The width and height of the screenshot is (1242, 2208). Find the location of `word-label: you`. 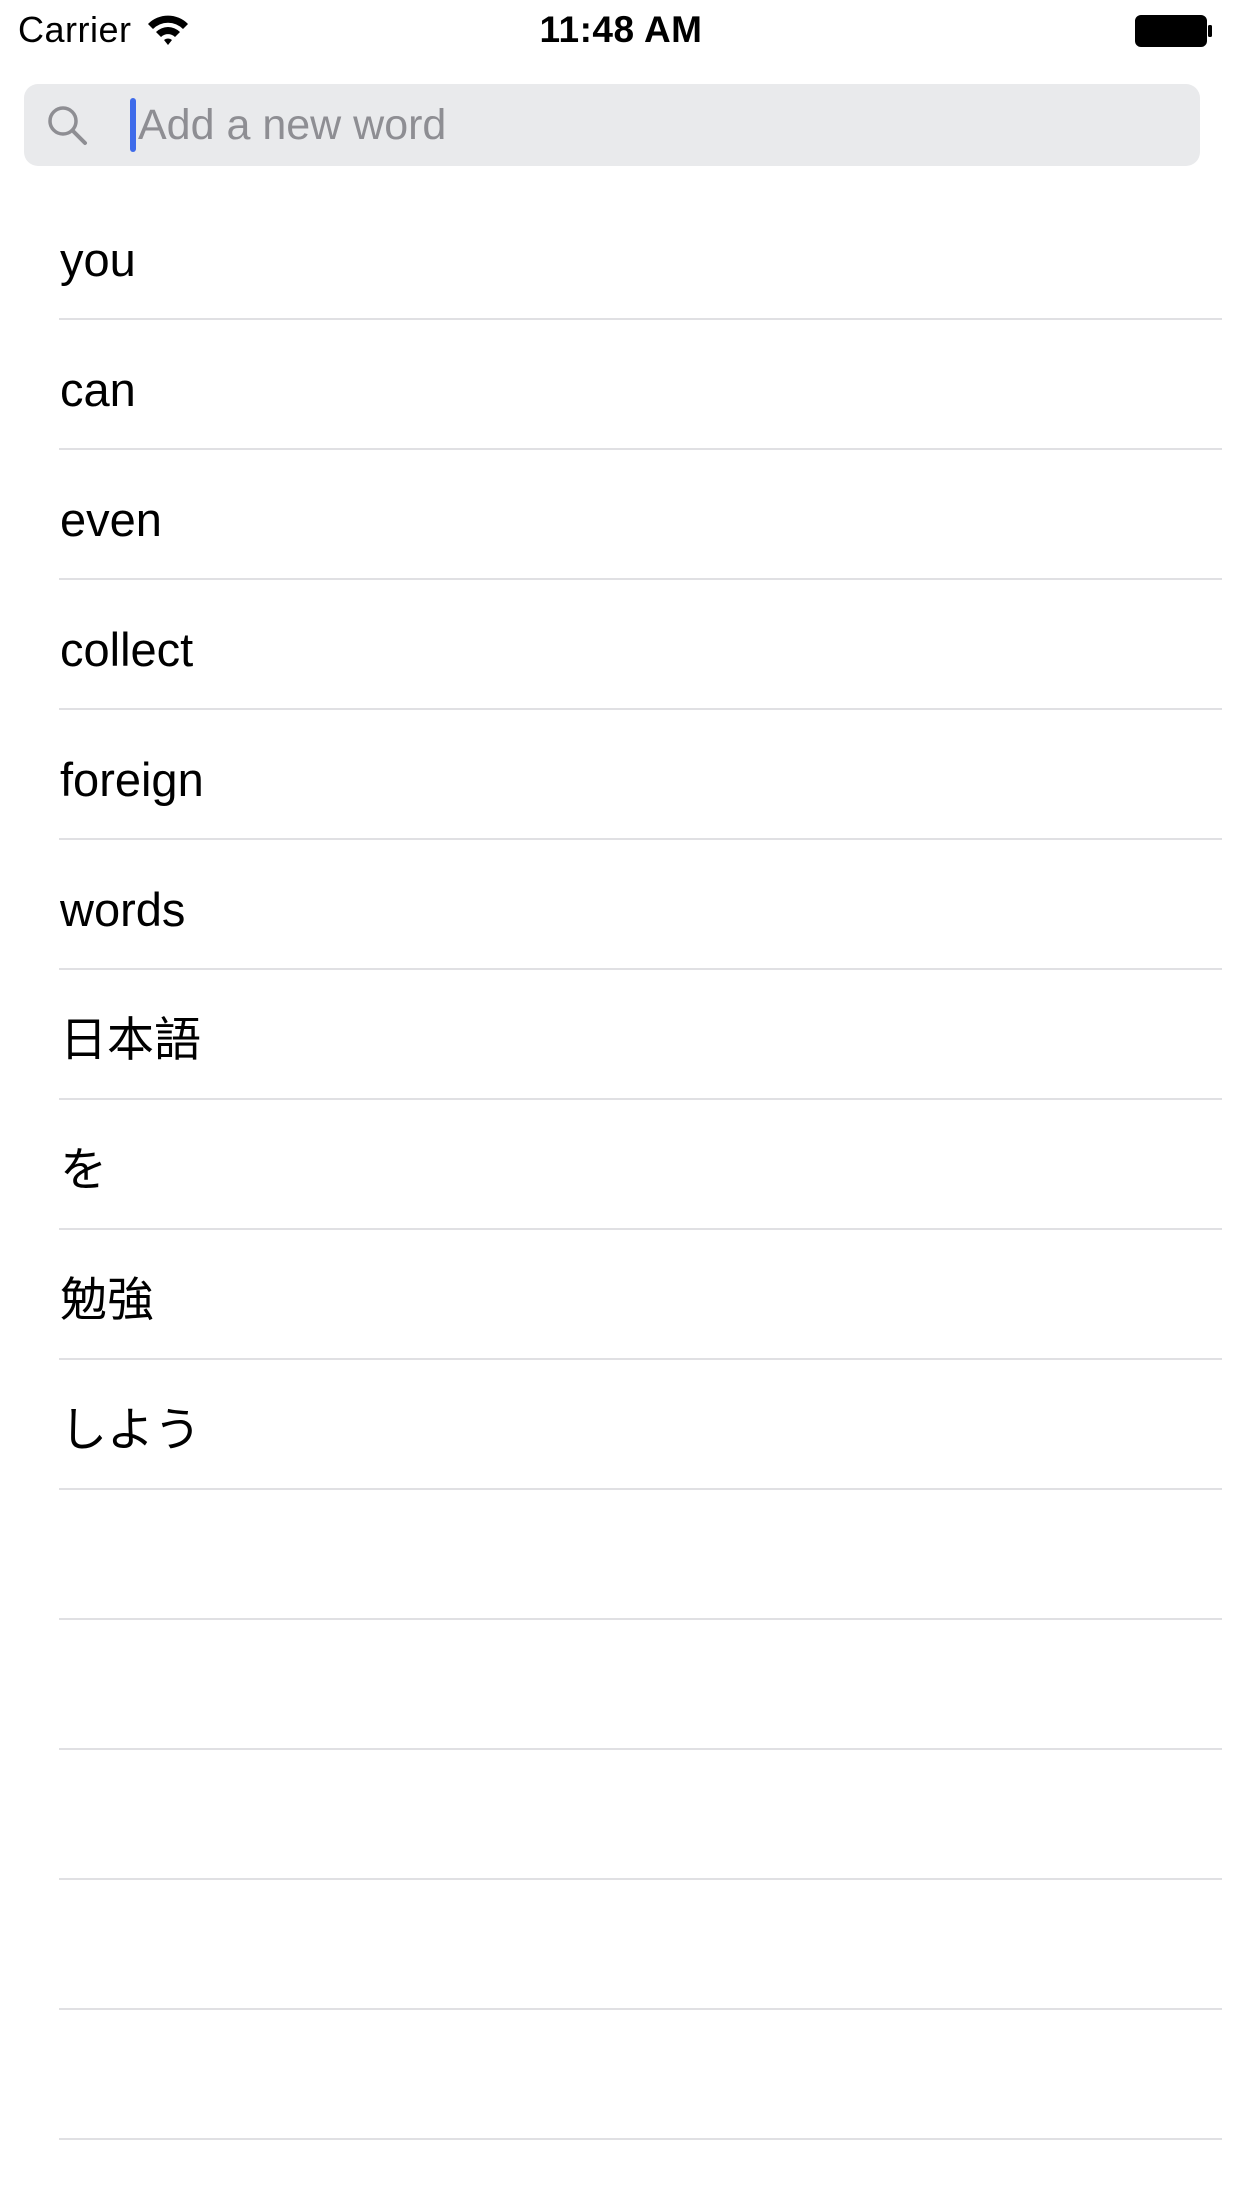

word-label: you is located at coordinates (98, 259).